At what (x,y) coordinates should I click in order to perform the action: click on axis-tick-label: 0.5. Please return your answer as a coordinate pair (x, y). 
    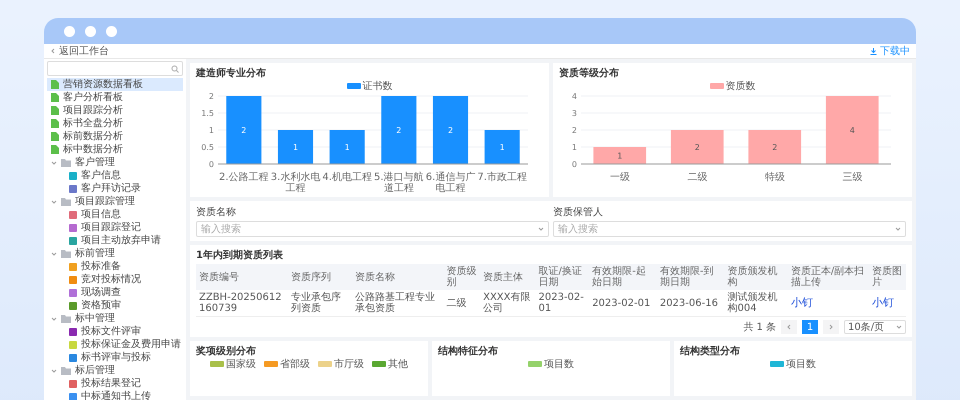
    Looking at the image, I should click on (207, 147).